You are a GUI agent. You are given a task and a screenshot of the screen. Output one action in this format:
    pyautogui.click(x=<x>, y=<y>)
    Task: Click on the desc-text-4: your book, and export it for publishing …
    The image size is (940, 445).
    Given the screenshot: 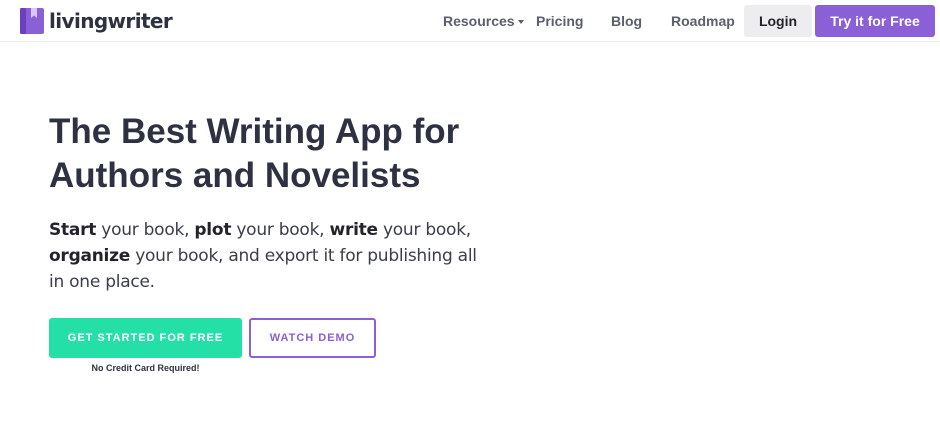 What is the action you would take?
    pyautogui.click(x=303, y=256)
    